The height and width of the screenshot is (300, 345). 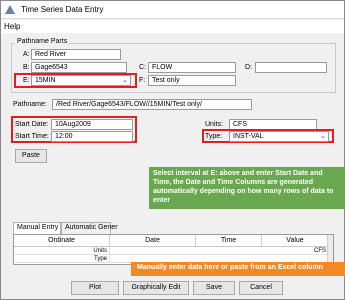 I want to click on app-icon, so click(x=10, y=9).